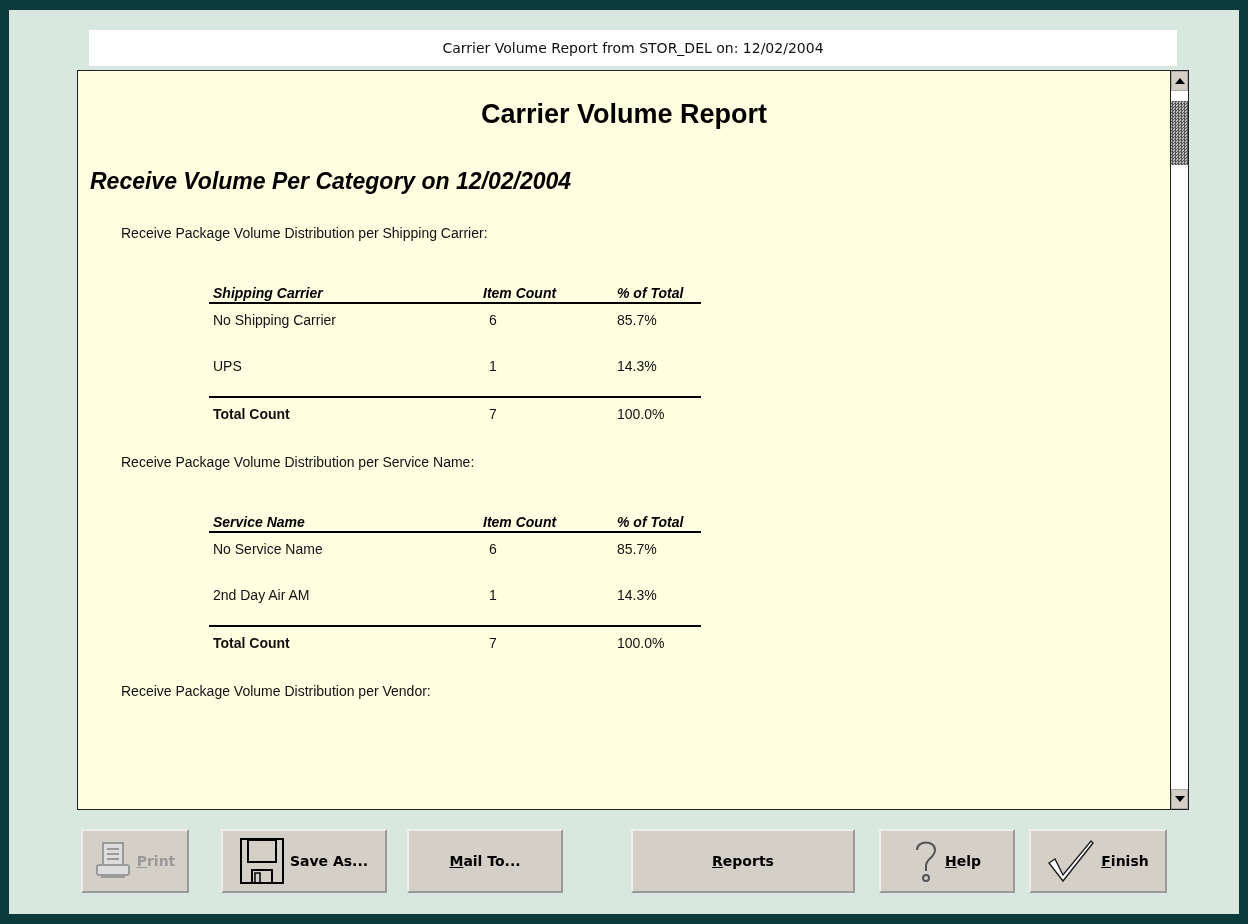  What do you see at coordinates (344, 326) in the screenshot?
I see `table-cell: No Shipping Carrier` at bounding box center [344, 326].